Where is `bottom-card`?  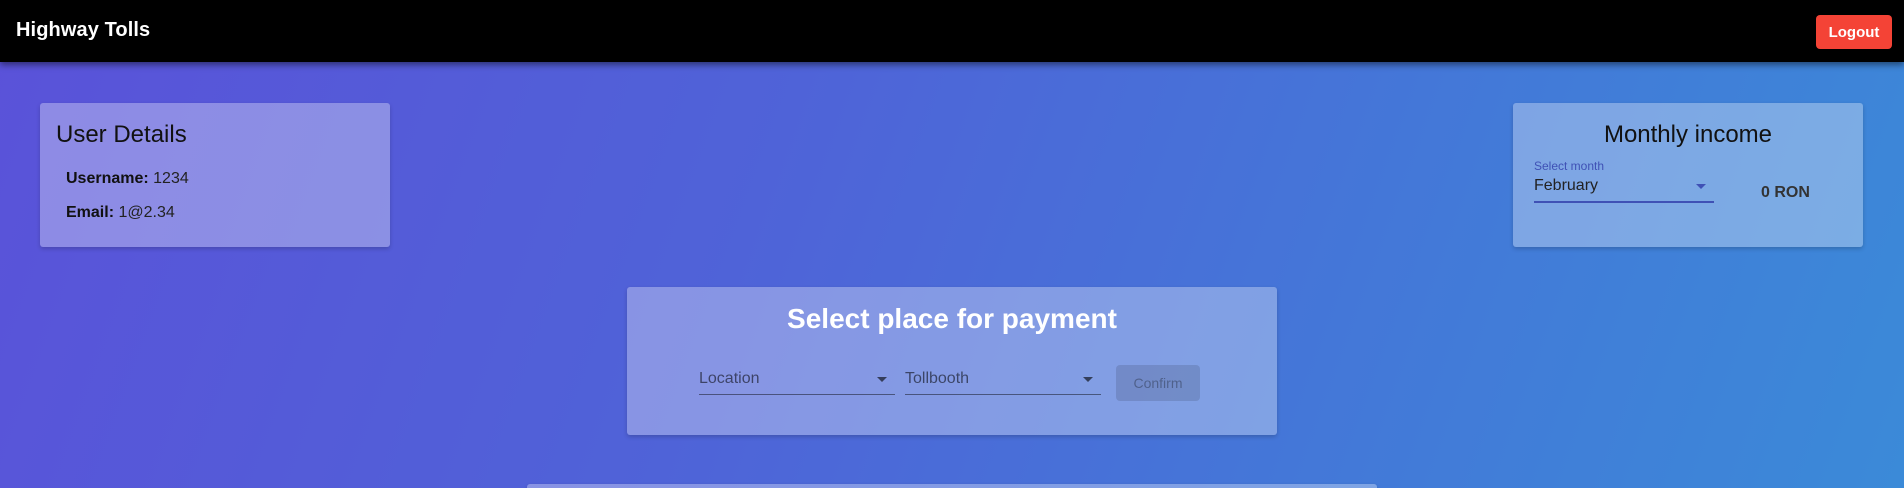 bottom-card is located at coordinates (952, 486).